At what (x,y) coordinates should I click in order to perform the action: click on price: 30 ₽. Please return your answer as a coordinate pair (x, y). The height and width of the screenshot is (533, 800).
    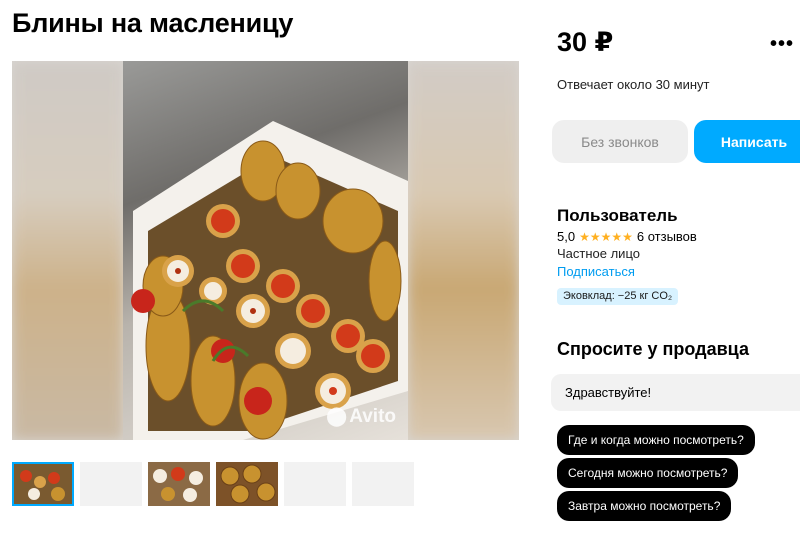
    Looking at the image, I should click on (585, 42).